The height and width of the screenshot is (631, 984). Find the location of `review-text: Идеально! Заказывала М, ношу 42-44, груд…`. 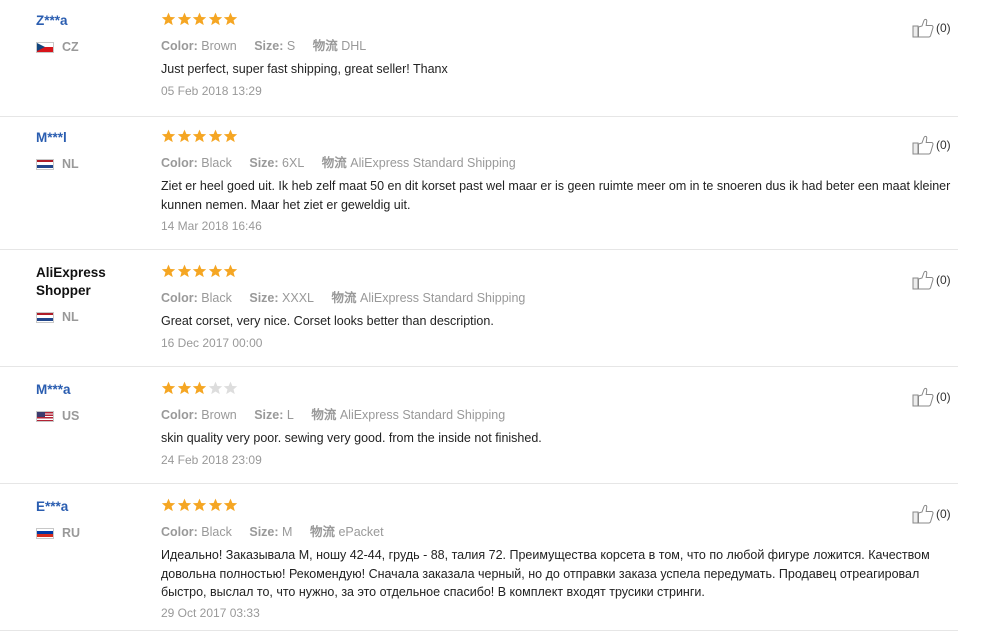

review-text: Идеально! Заказывала М, ношу 42-44, груд… is located at coordinates (545, 573).